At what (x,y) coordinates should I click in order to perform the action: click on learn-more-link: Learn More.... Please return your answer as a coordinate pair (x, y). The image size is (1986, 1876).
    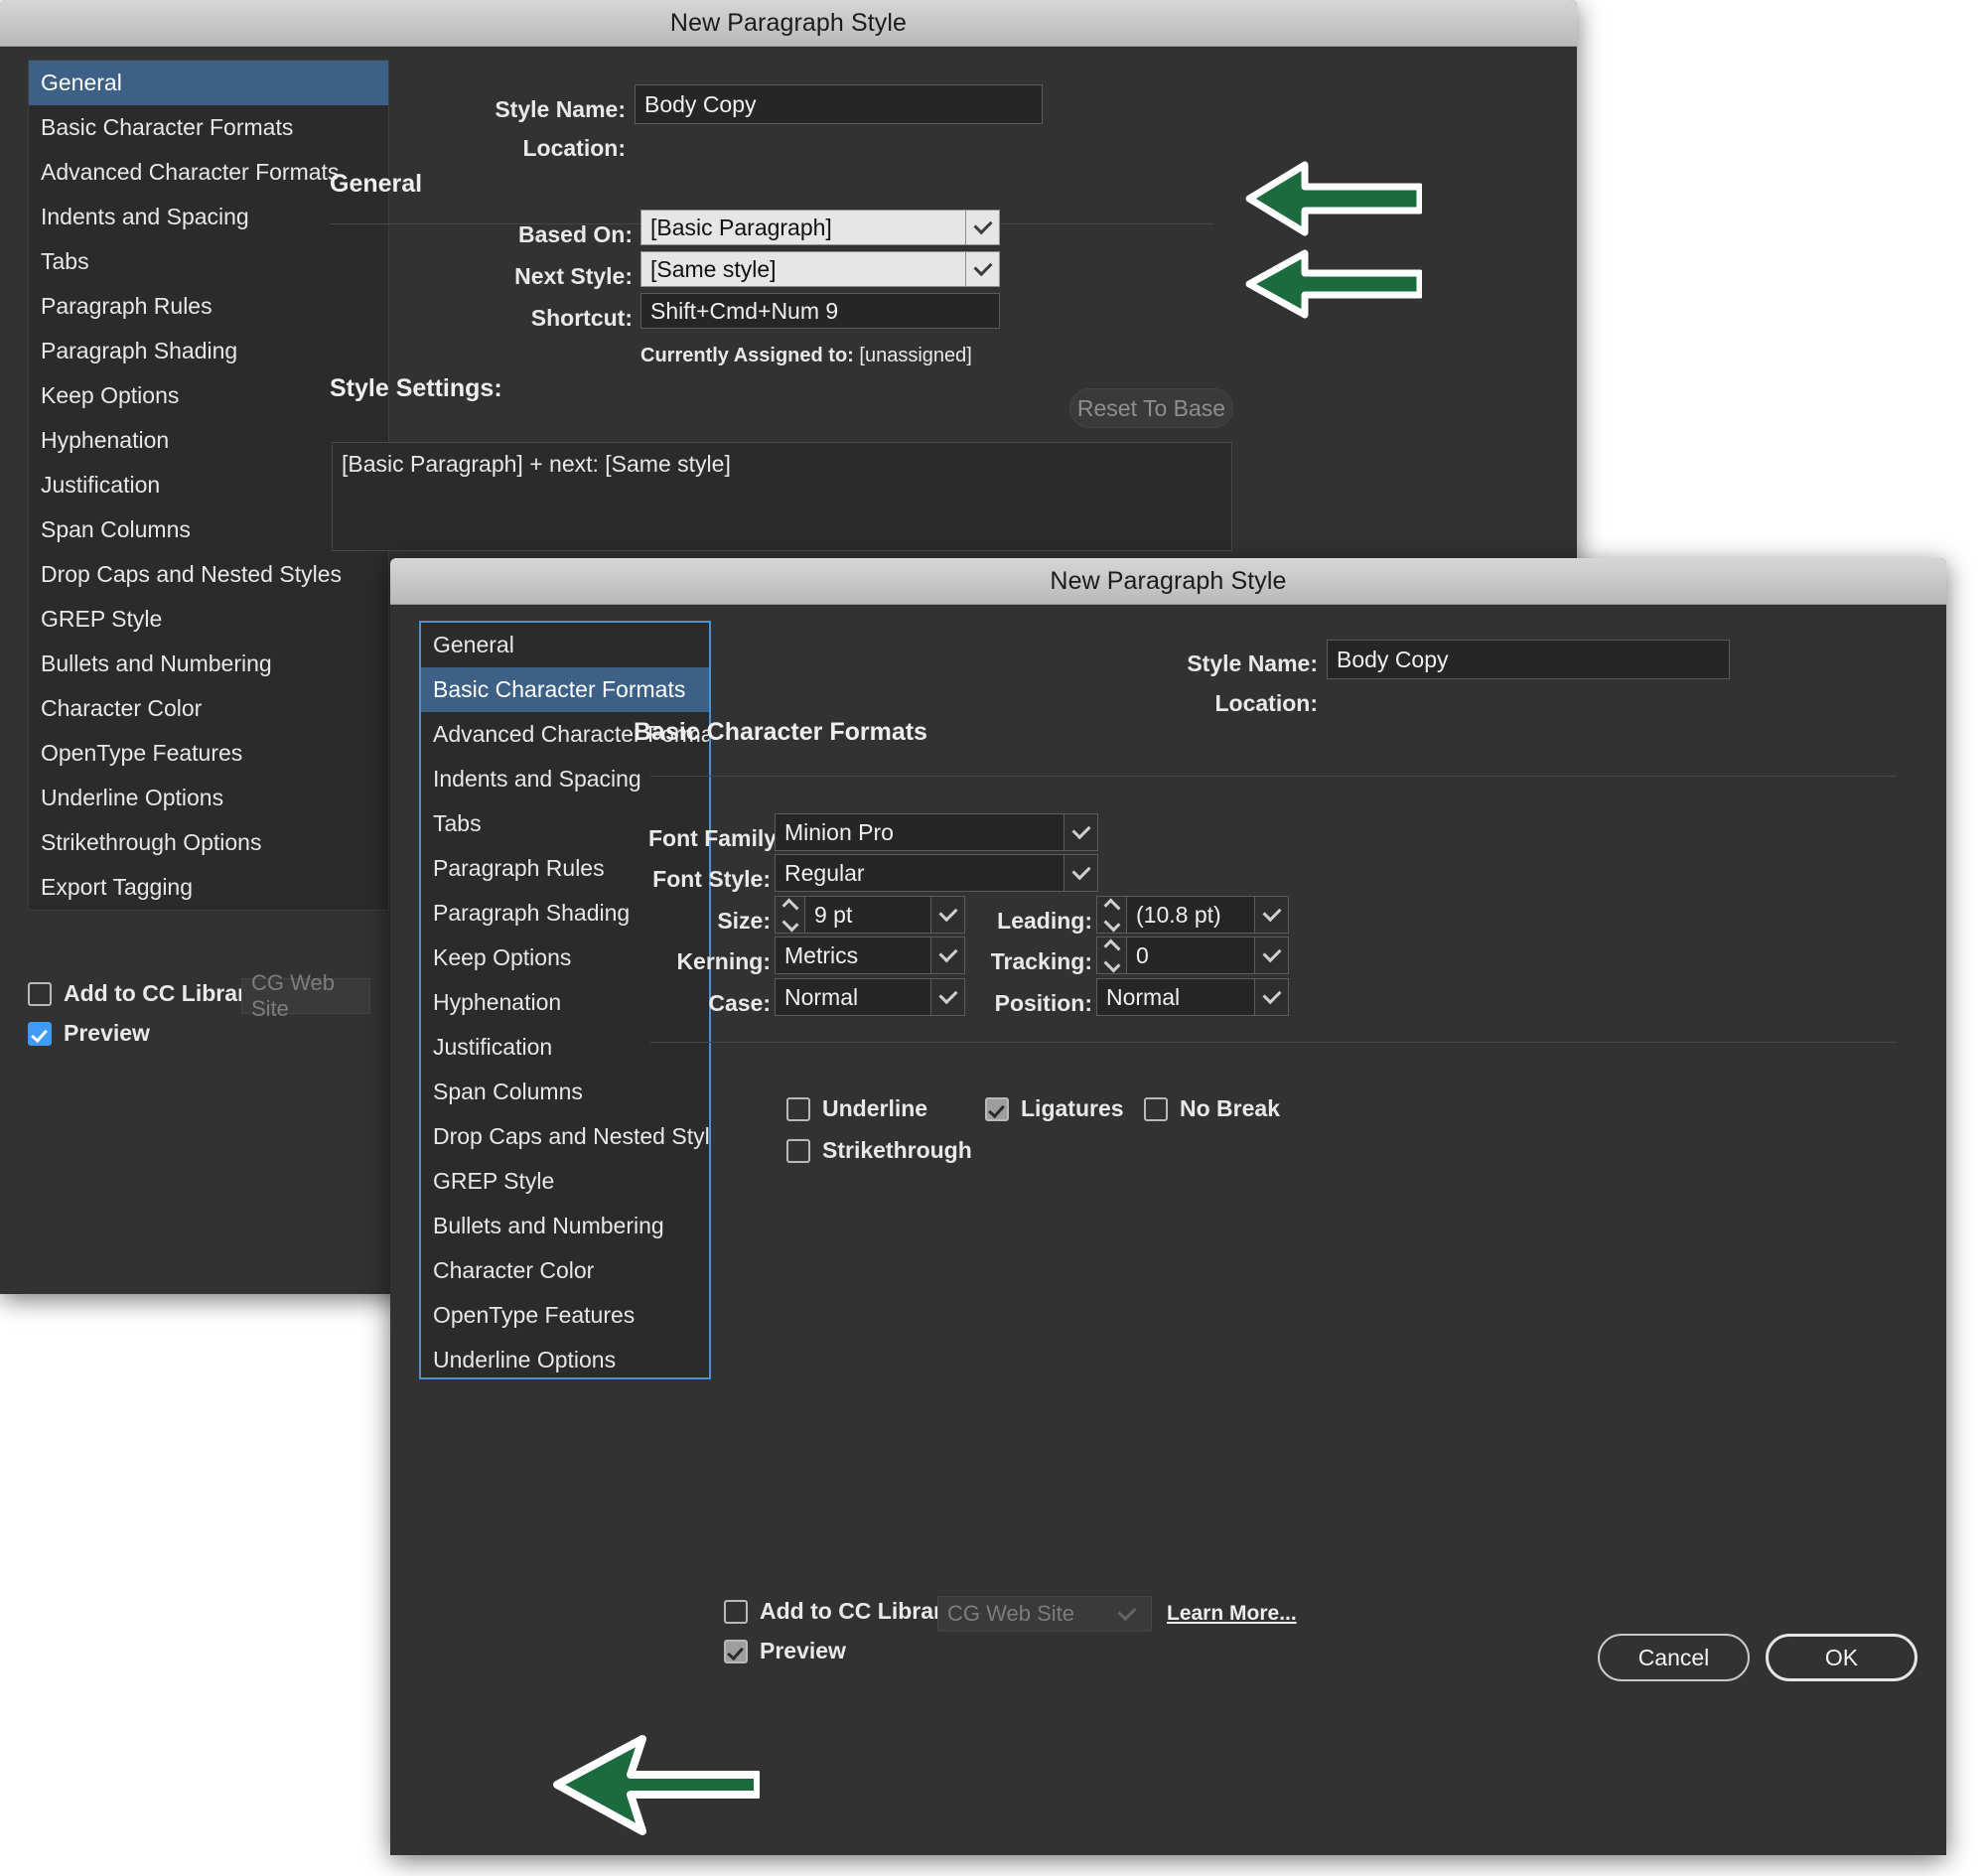
    Looking at the image, I should click on (1232, 1614).